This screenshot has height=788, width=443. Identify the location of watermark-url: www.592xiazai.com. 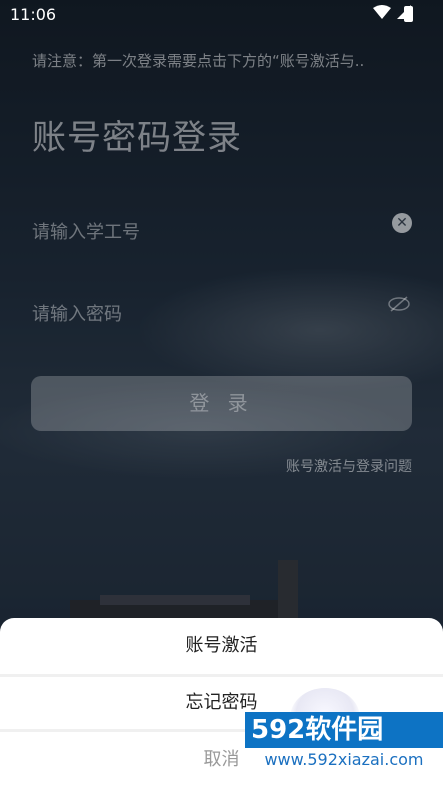
(344, 760).